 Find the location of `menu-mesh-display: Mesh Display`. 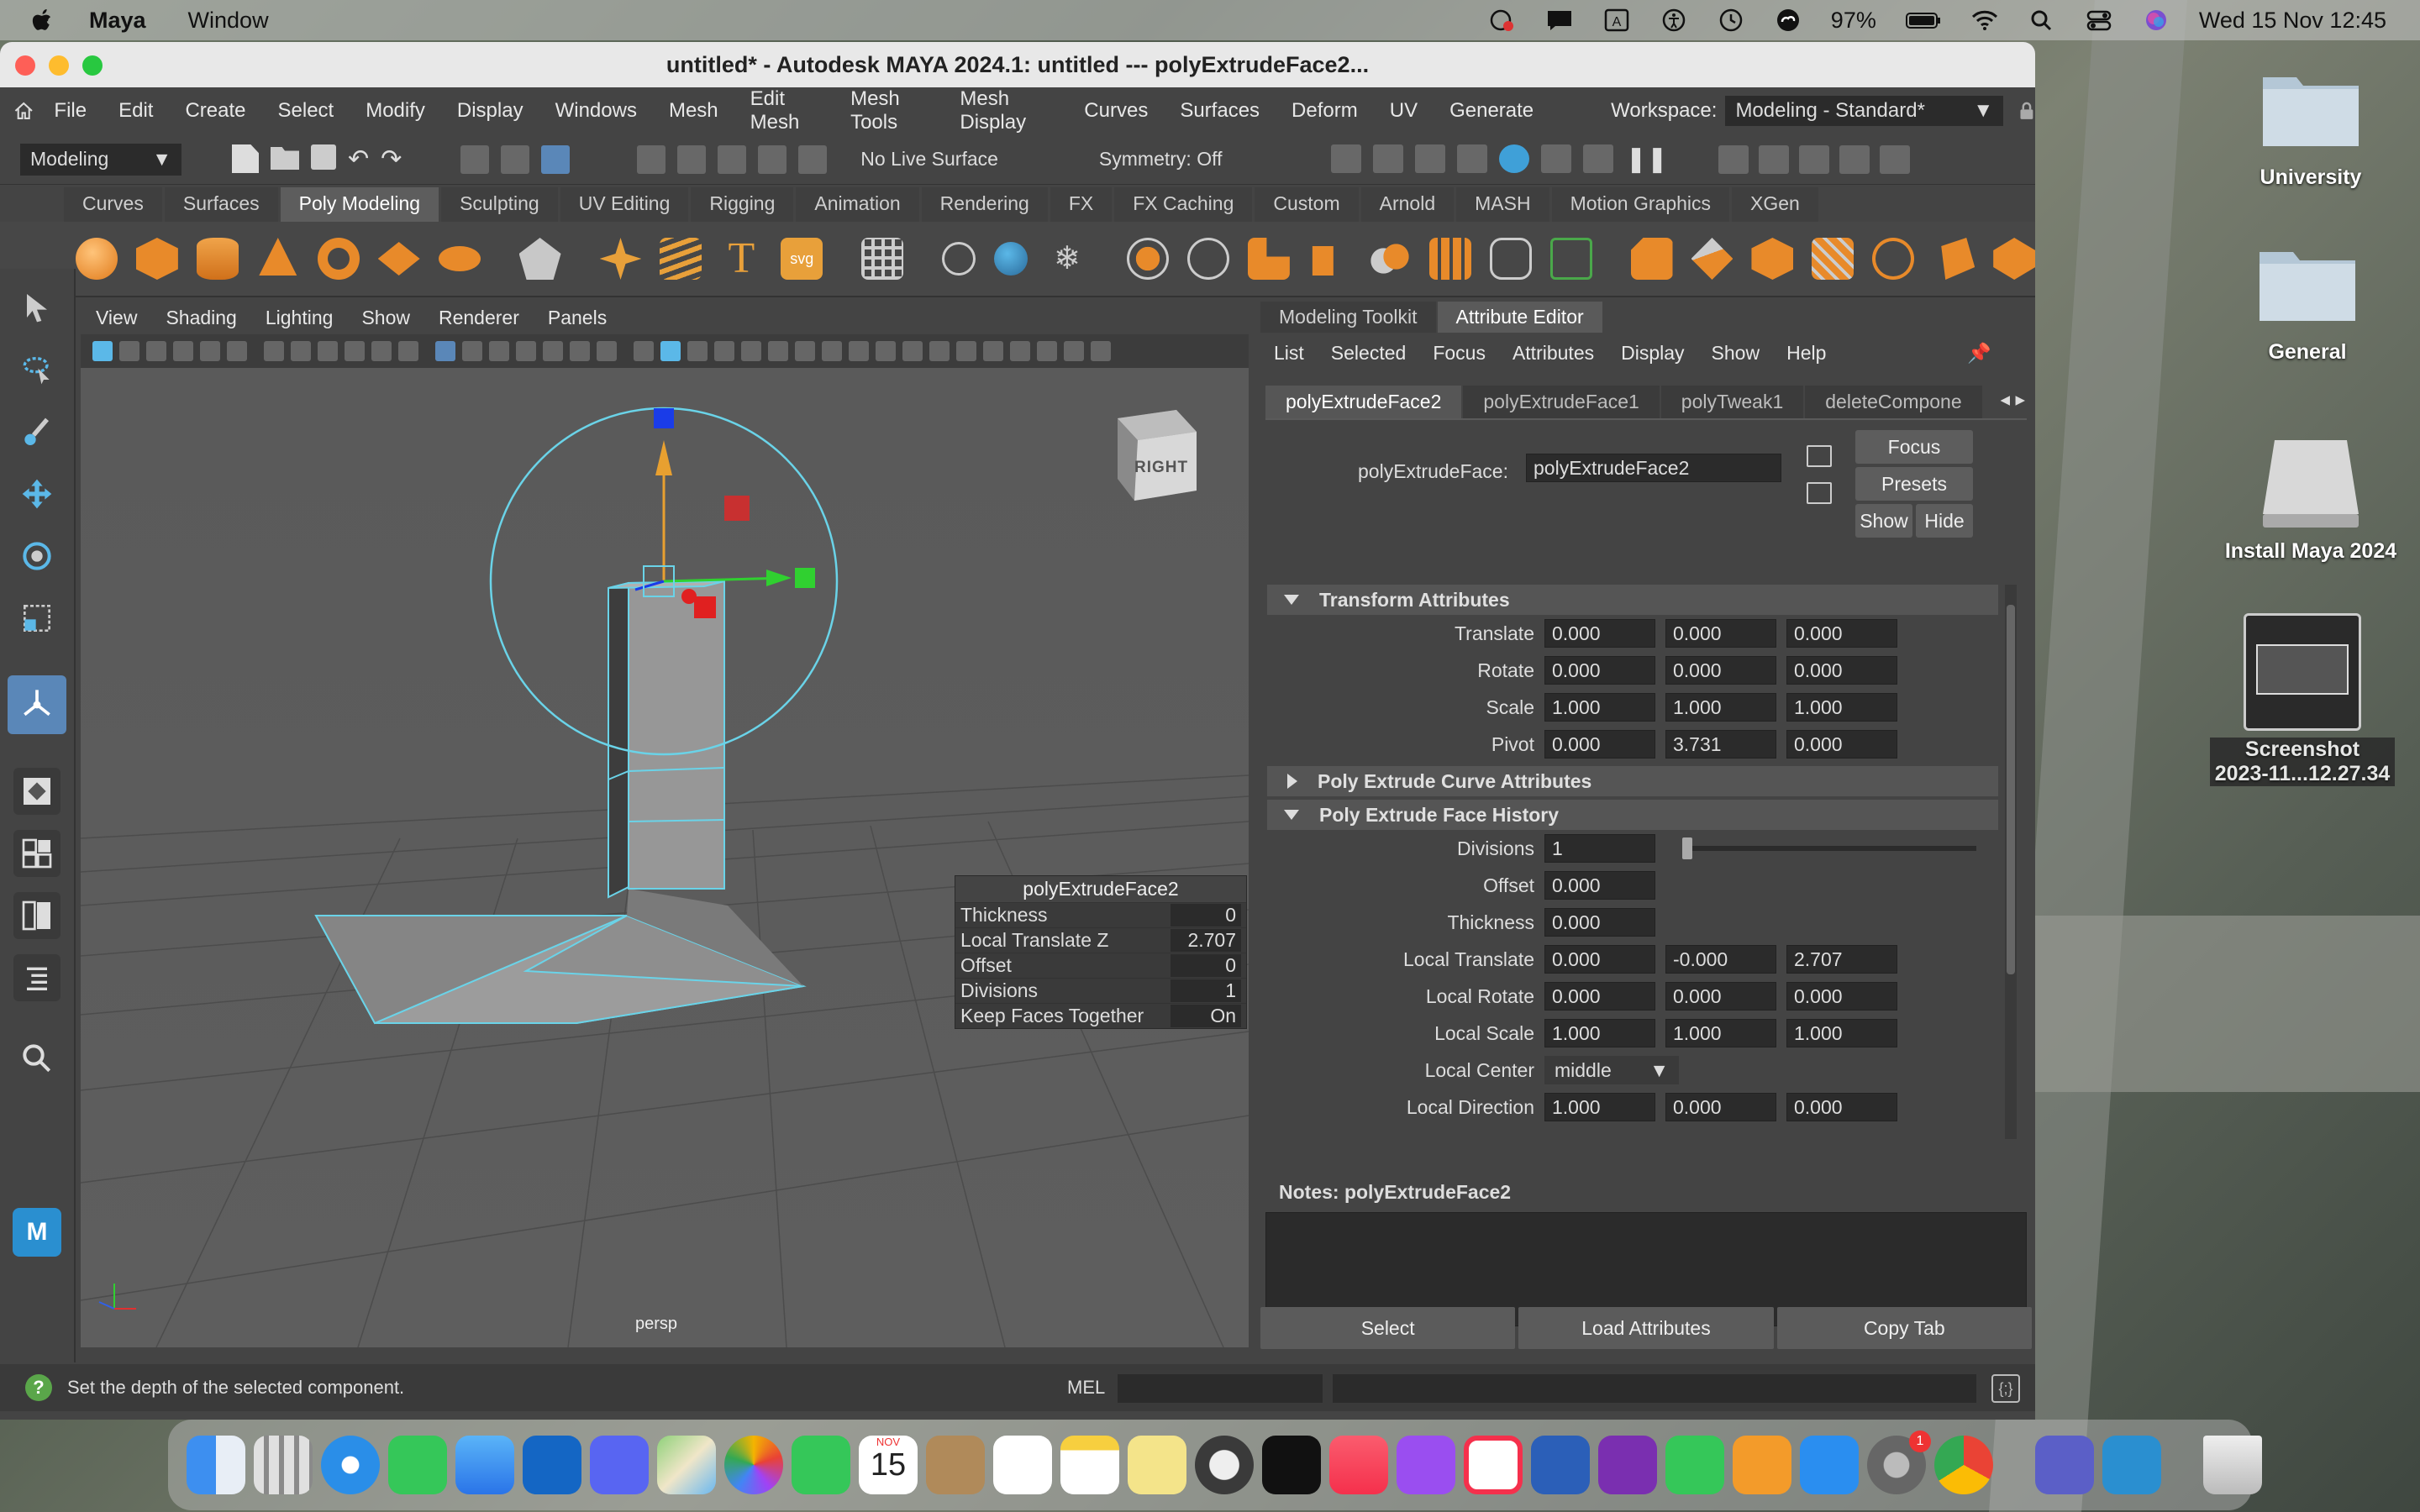

menu-mesh-display: Mesh Display is located at coordinates (1006, 110).